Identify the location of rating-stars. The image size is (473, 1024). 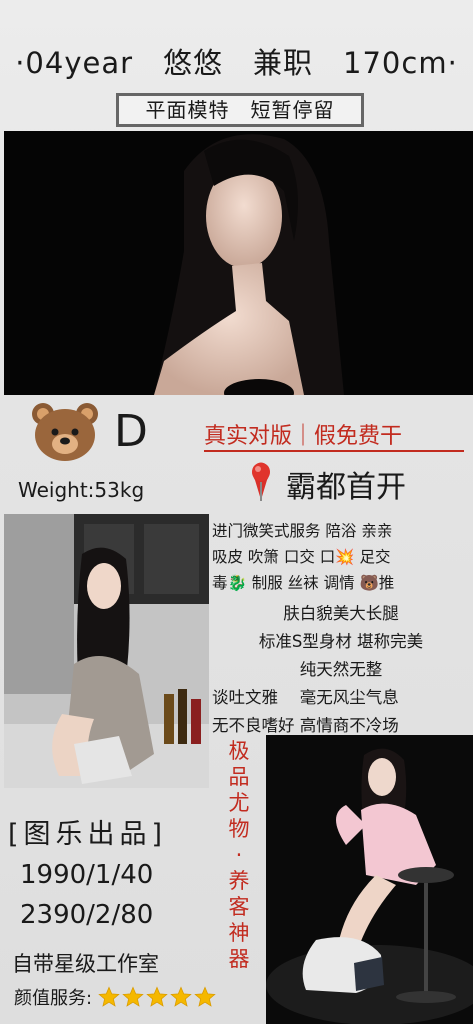
(158, 997).